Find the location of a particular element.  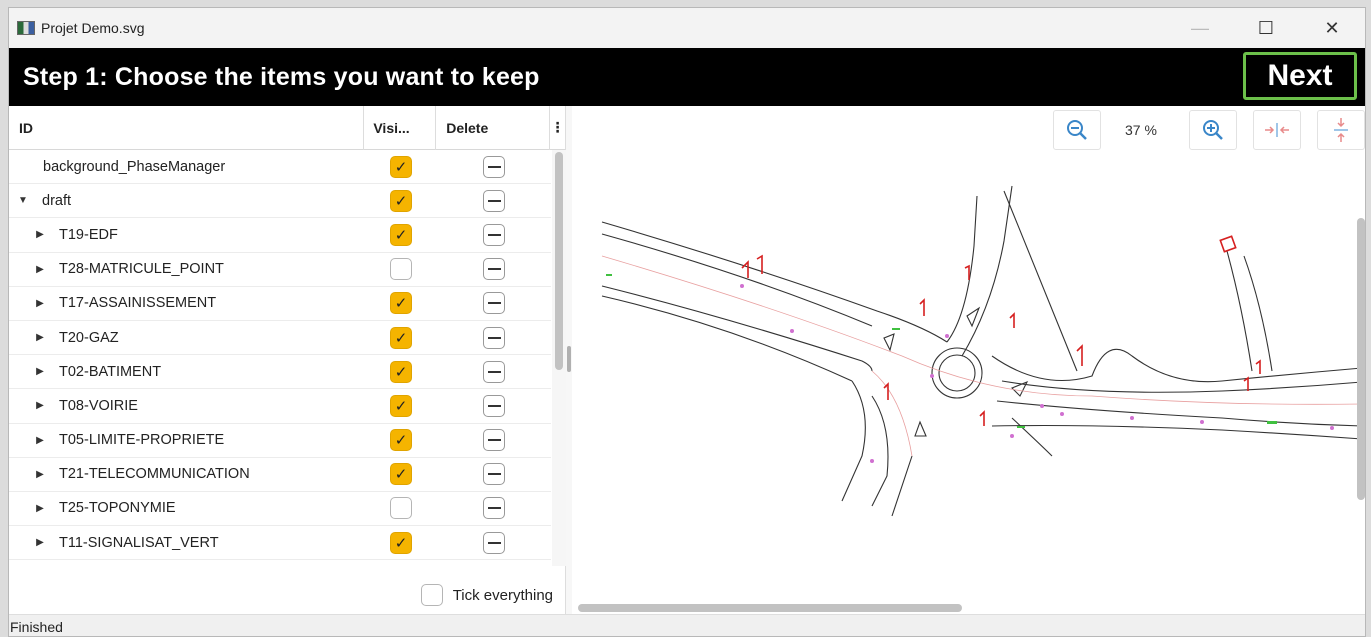

viewer-vertical-scrollbar is located at coordinates (1360, 379).